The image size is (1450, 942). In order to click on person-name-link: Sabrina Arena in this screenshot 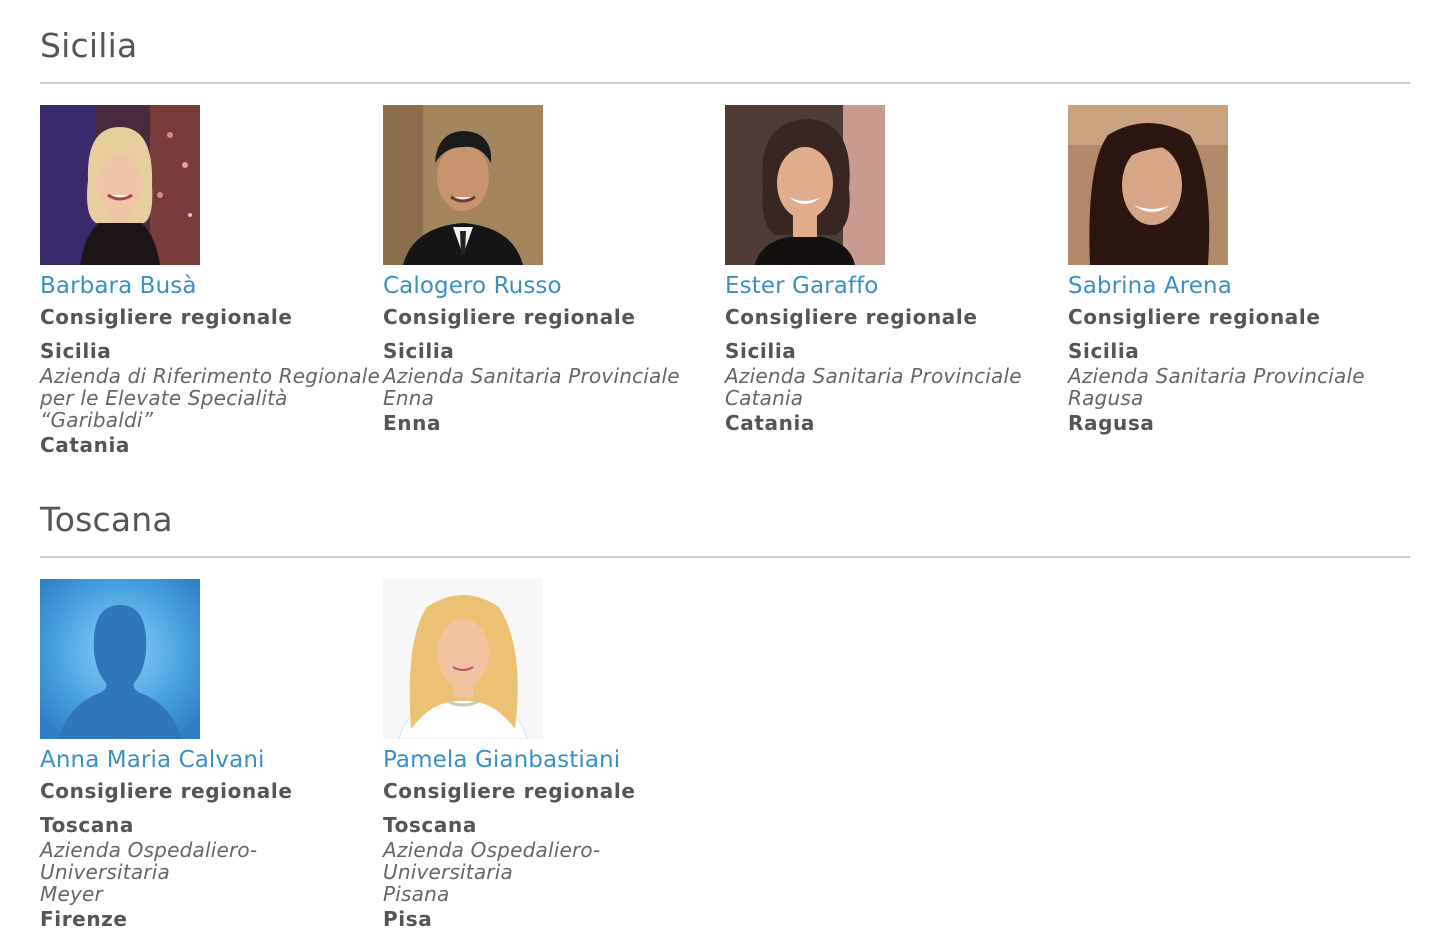, I will do `click(1238, 286)`.